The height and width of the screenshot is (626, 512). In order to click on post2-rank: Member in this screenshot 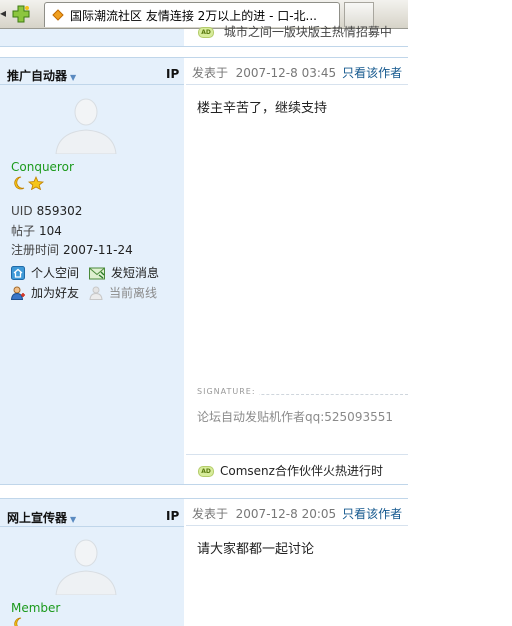, I will do `click(36, 608)`.